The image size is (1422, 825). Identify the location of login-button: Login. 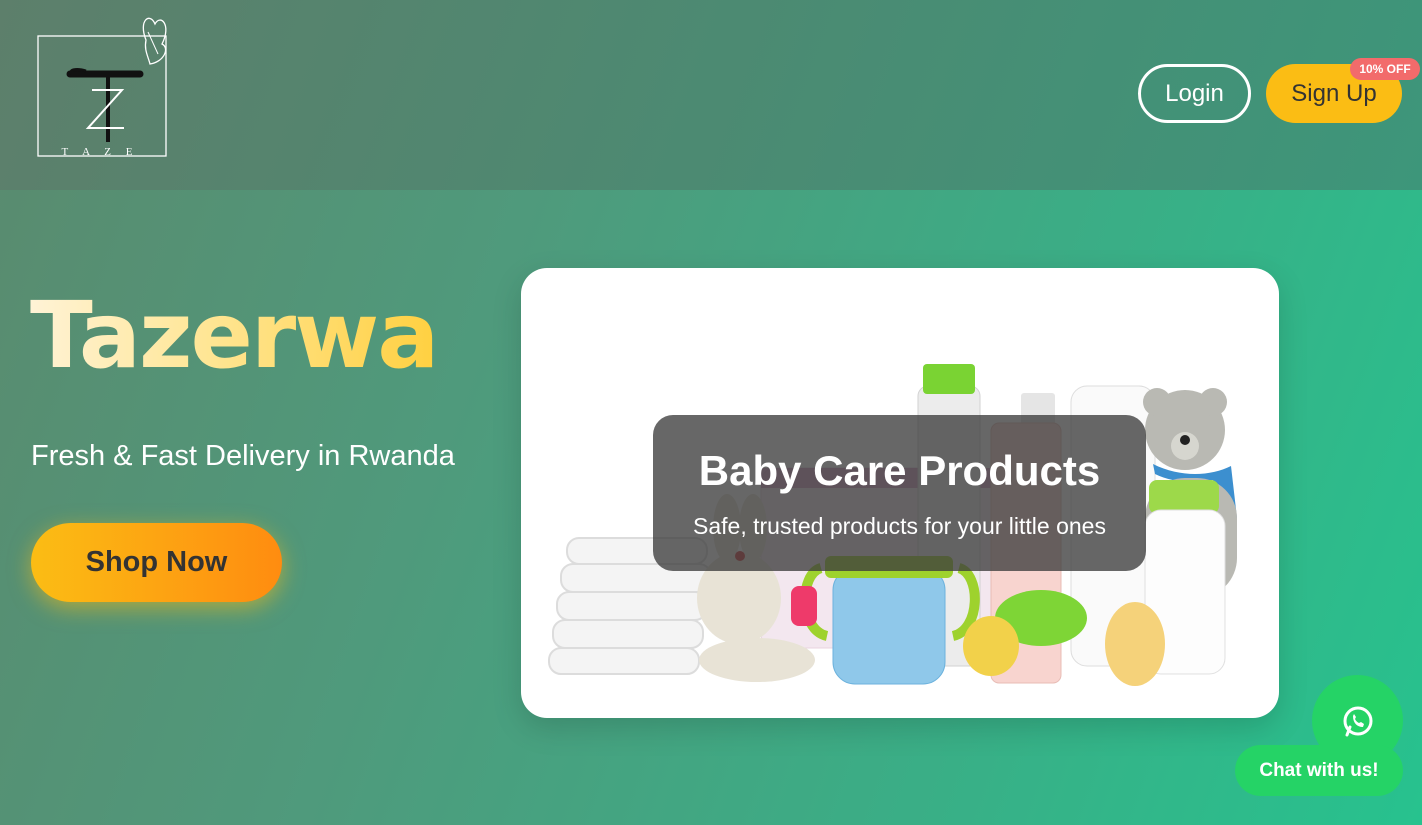
(1194, 93).